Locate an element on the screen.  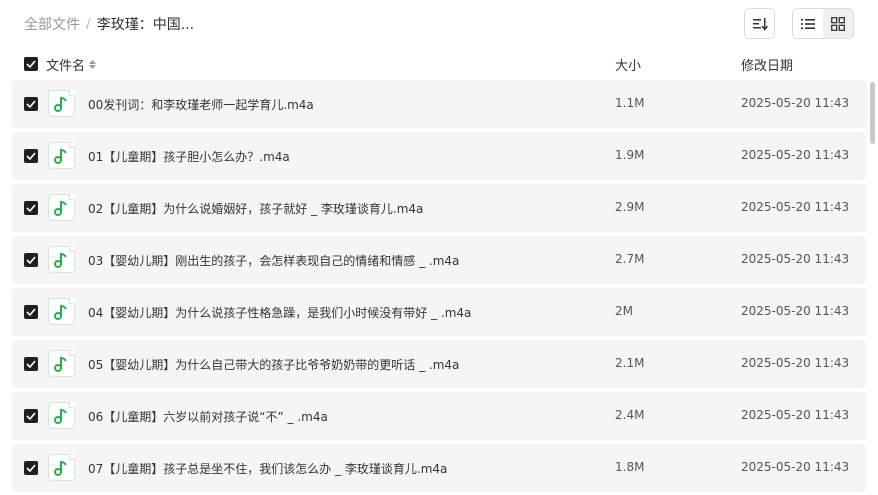
file-size: 2.9M is located at coordinates (630, 207).